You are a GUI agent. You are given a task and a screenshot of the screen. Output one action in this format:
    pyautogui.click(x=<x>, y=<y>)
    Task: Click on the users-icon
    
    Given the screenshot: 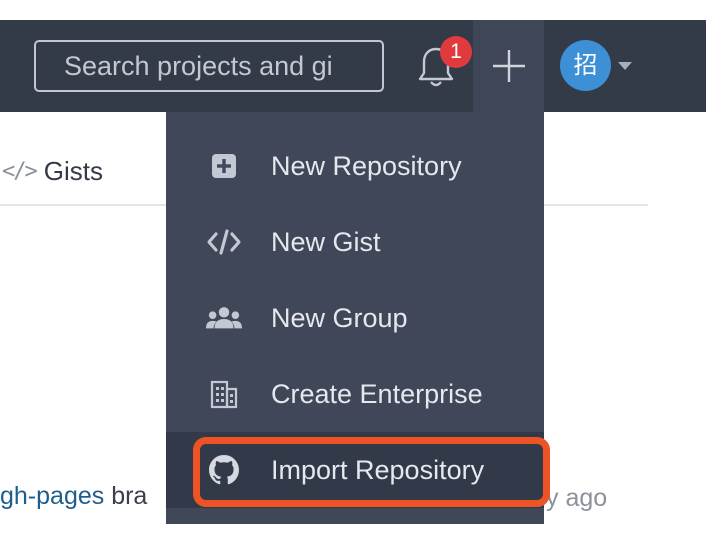 What is the action you would take?
    pyautogui.click(x=224, y=318)
    